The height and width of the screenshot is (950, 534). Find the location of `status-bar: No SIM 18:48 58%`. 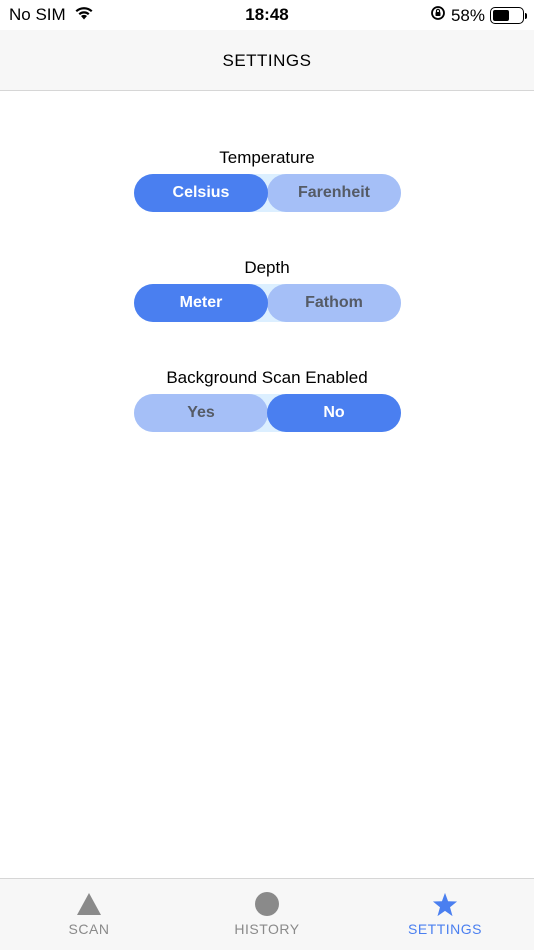

status-bar: No SIM 18:48 58% is located at coordinates (267, 15).